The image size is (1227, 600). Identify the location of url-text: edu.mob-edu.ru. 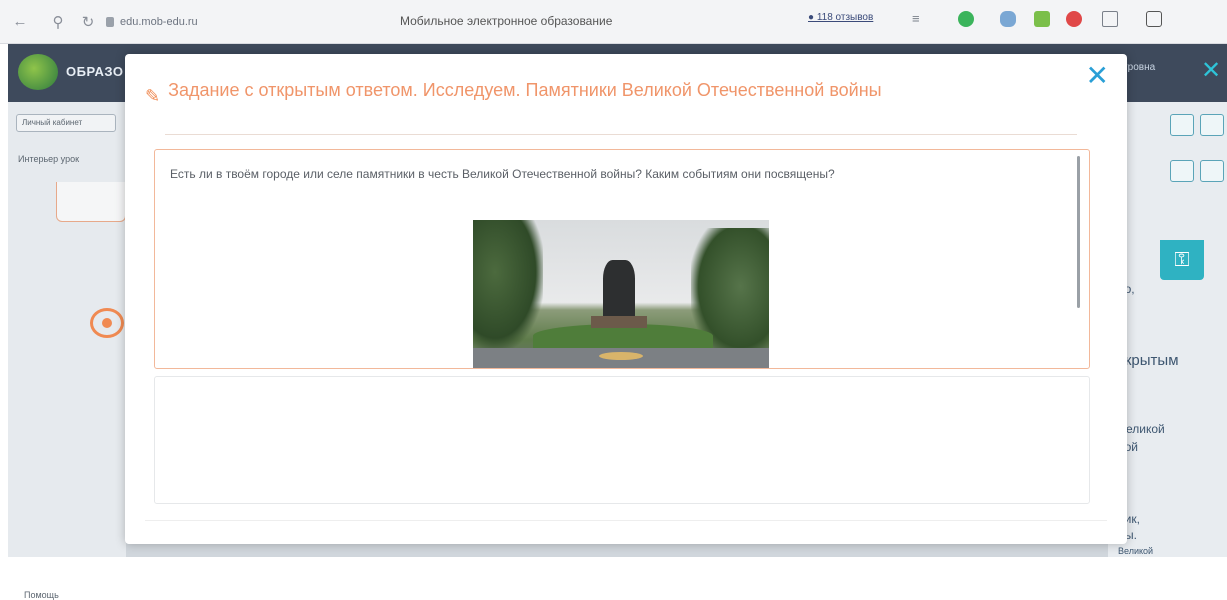
(159, 21).